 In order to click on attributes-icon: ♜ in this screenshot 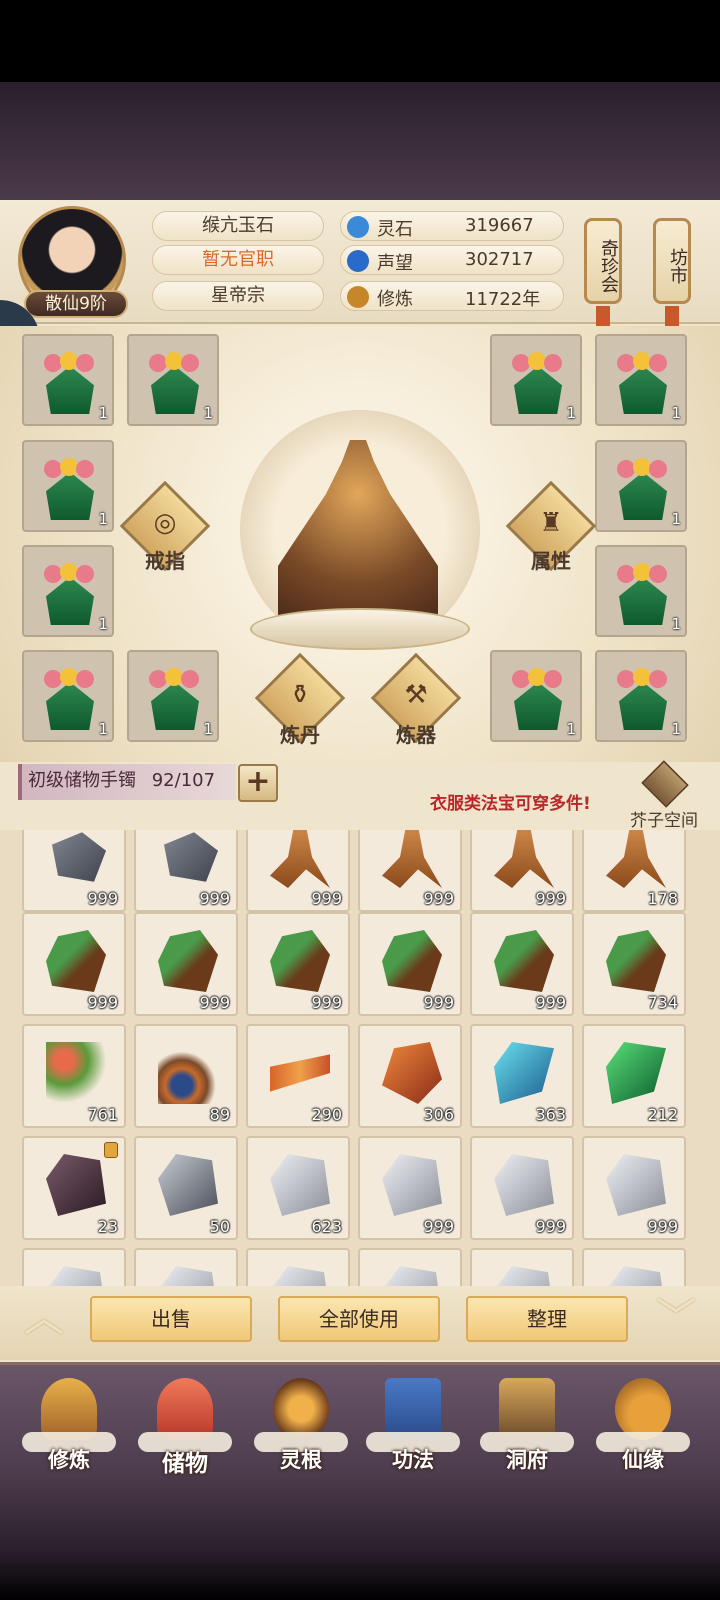, I will do `click(551, 523)`.